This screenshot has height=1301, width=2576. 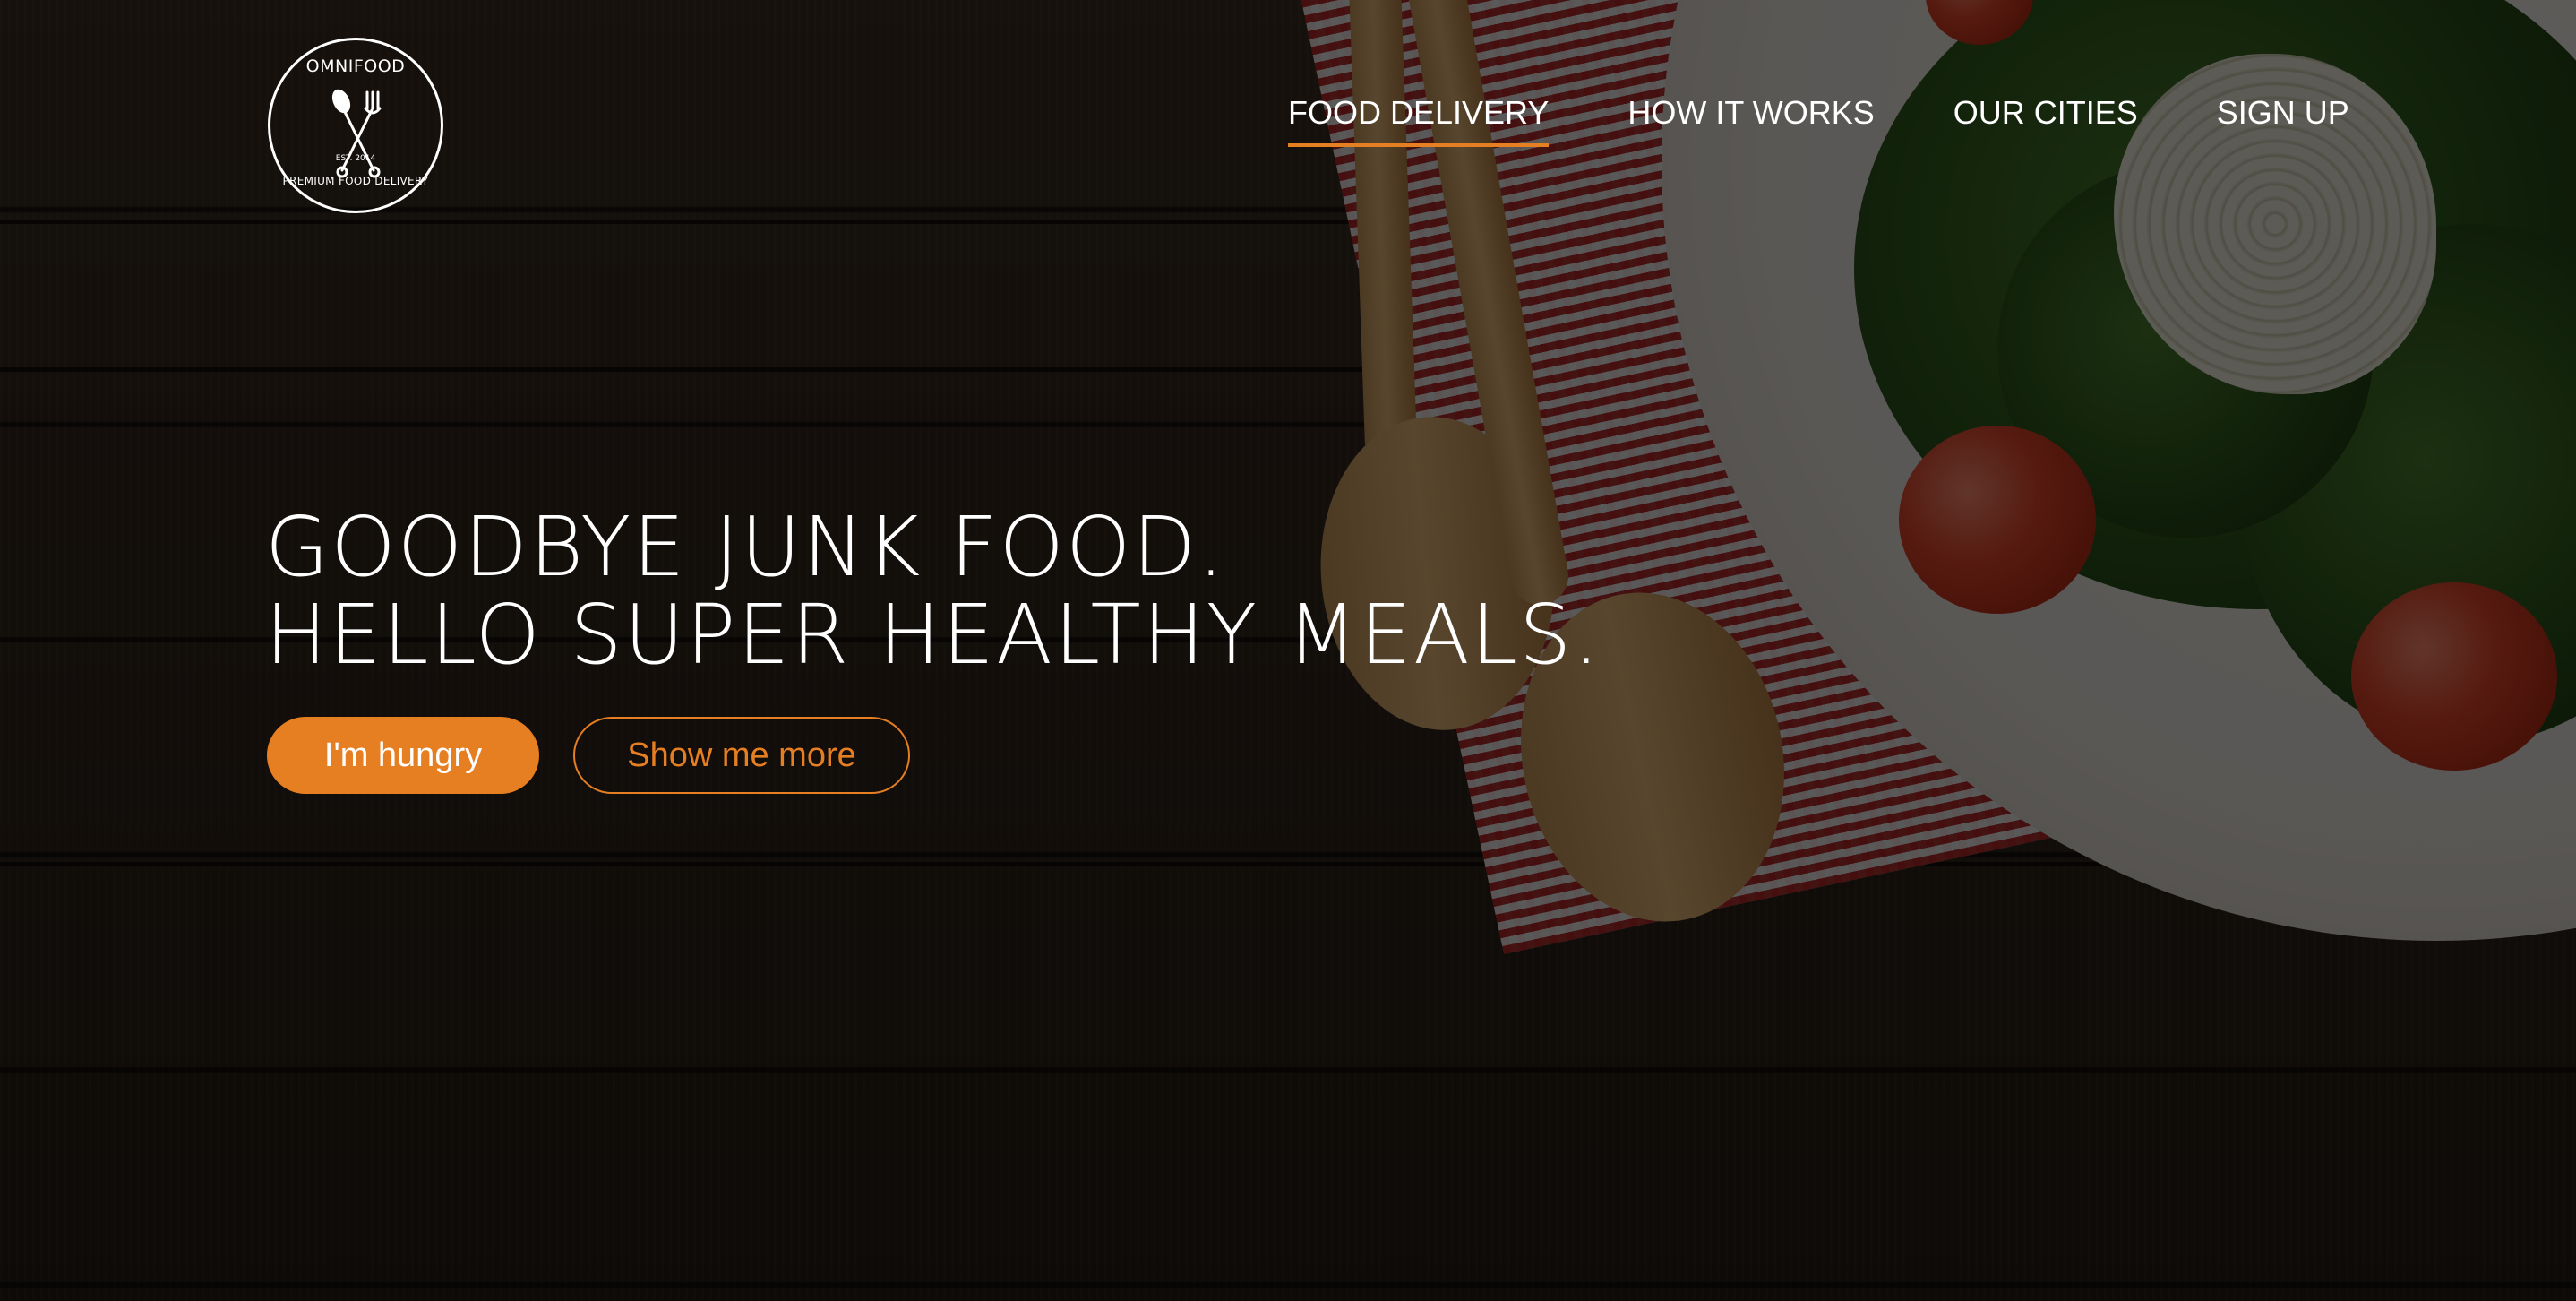 What do you see at coordinates (355, 181) in the screenshot?
I see `brand-tagline: PREMIUM FOOD DELIVERY` at bounding box center [355, 181].